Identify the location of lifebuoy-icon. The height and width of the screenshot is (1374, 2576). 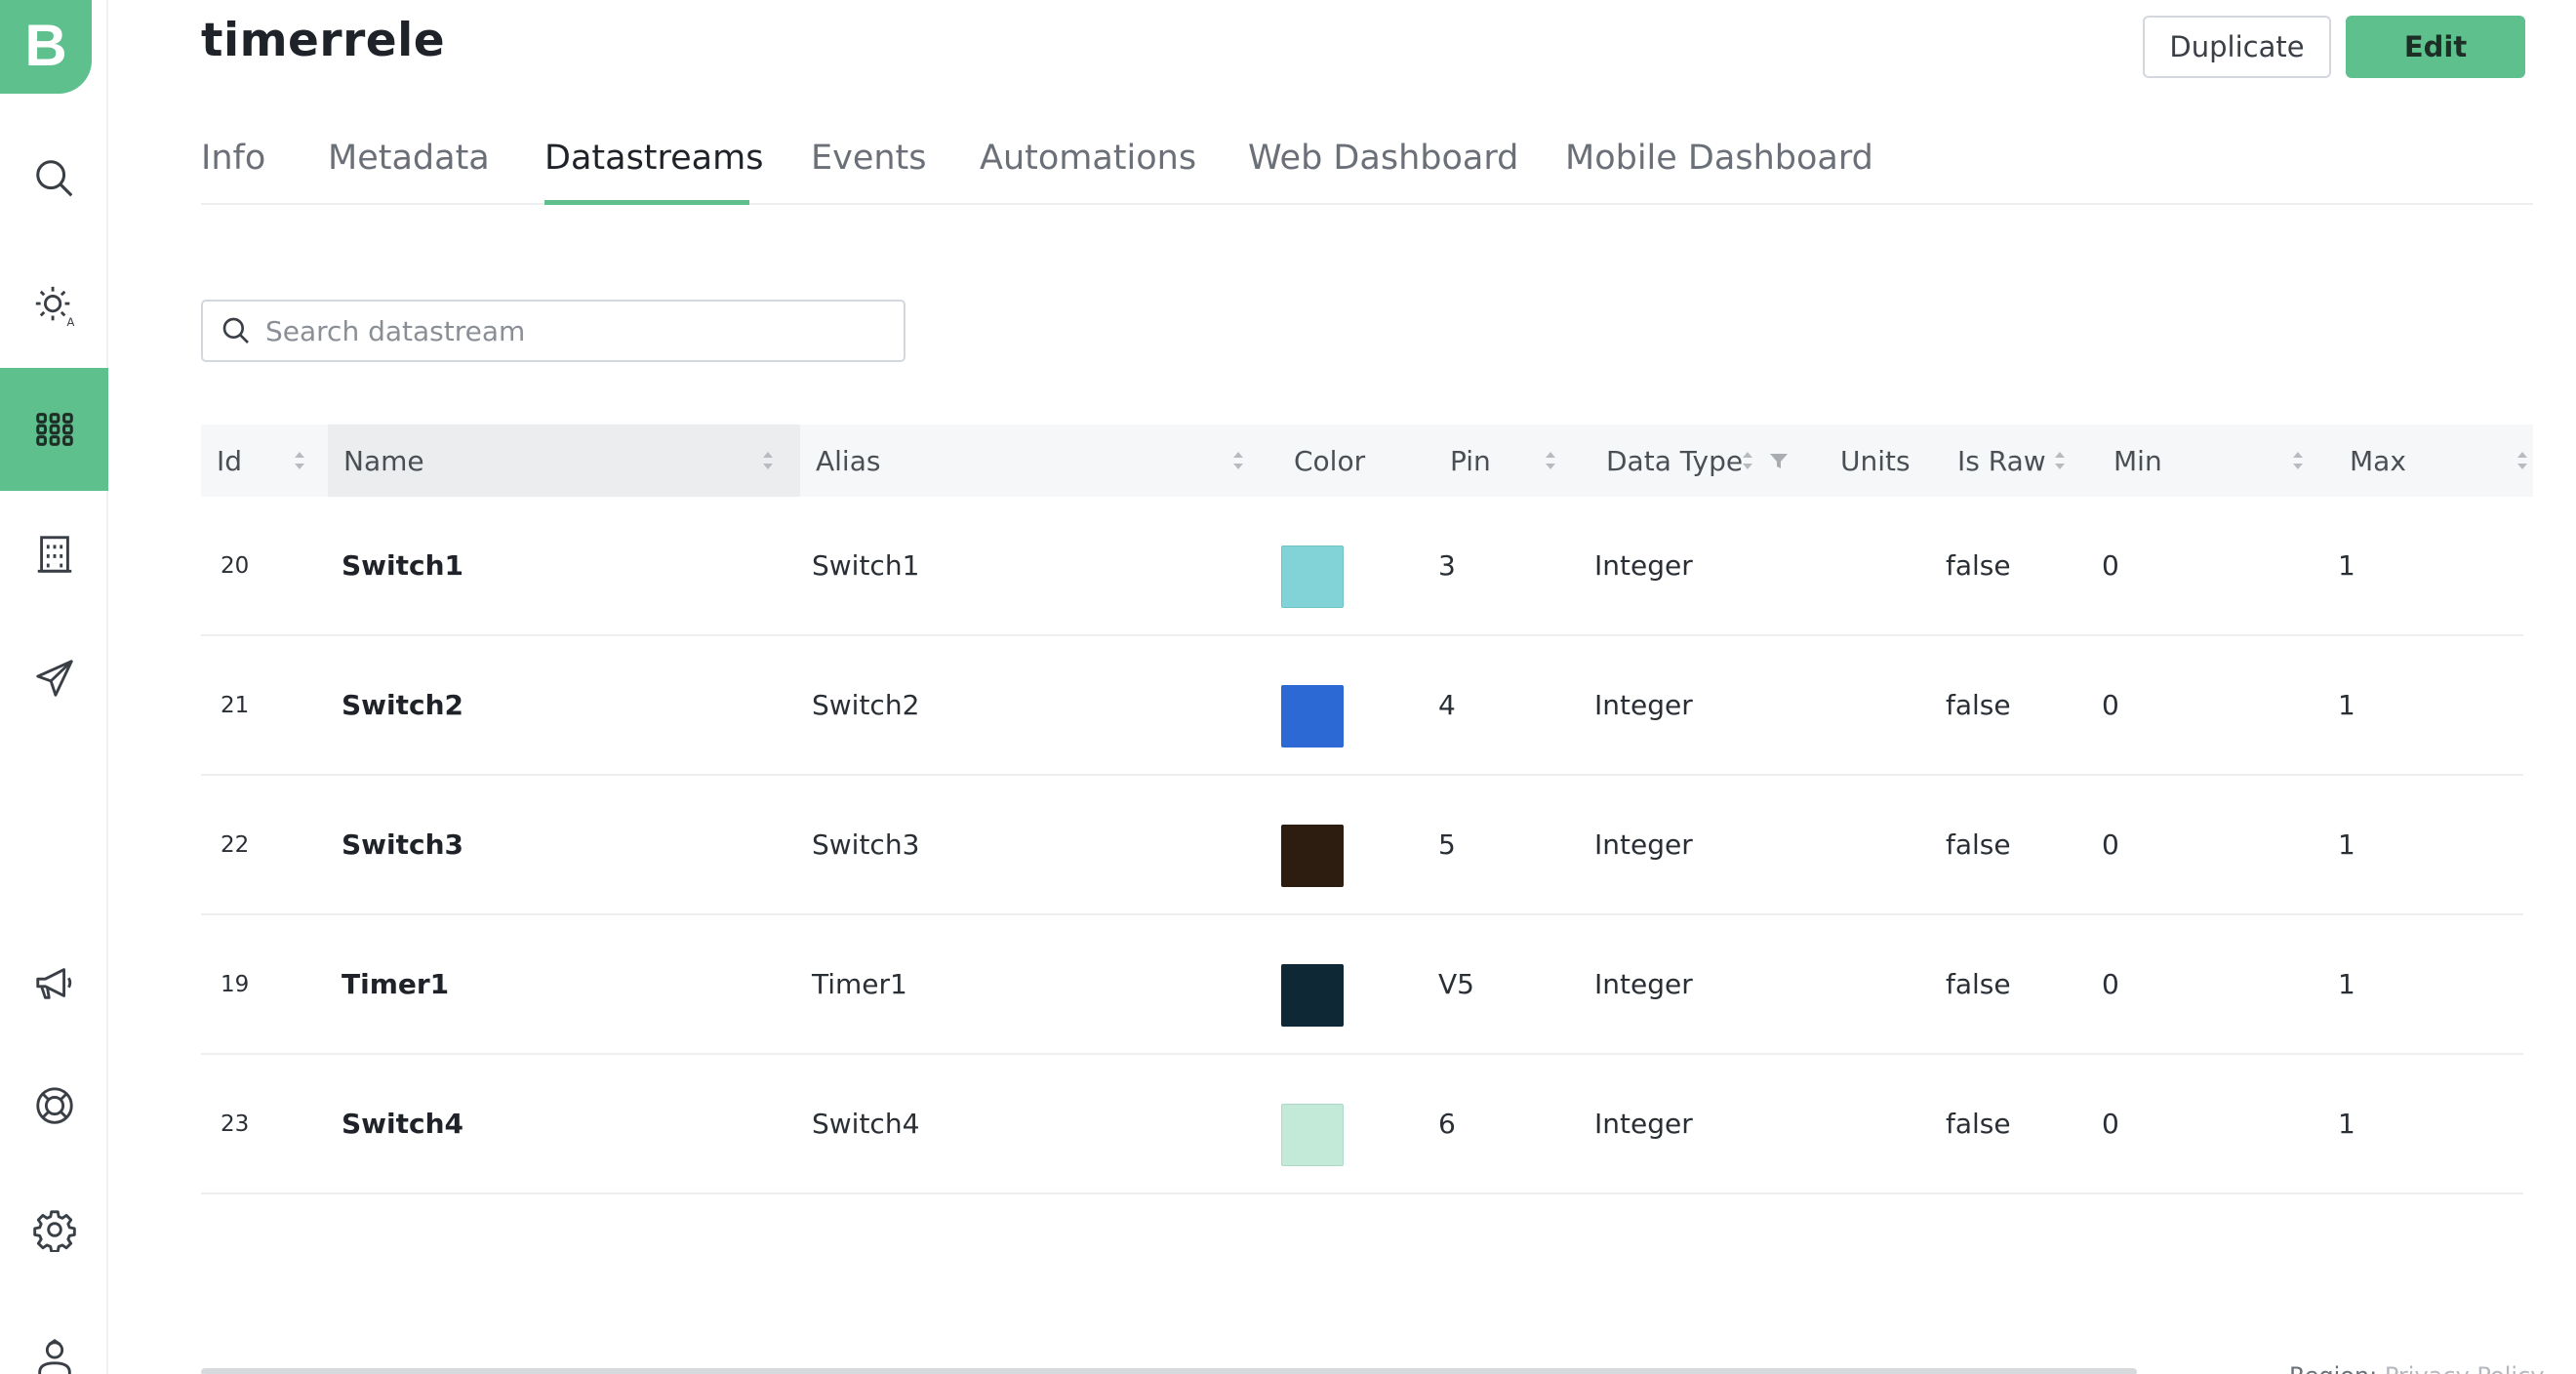
(54, 1105).